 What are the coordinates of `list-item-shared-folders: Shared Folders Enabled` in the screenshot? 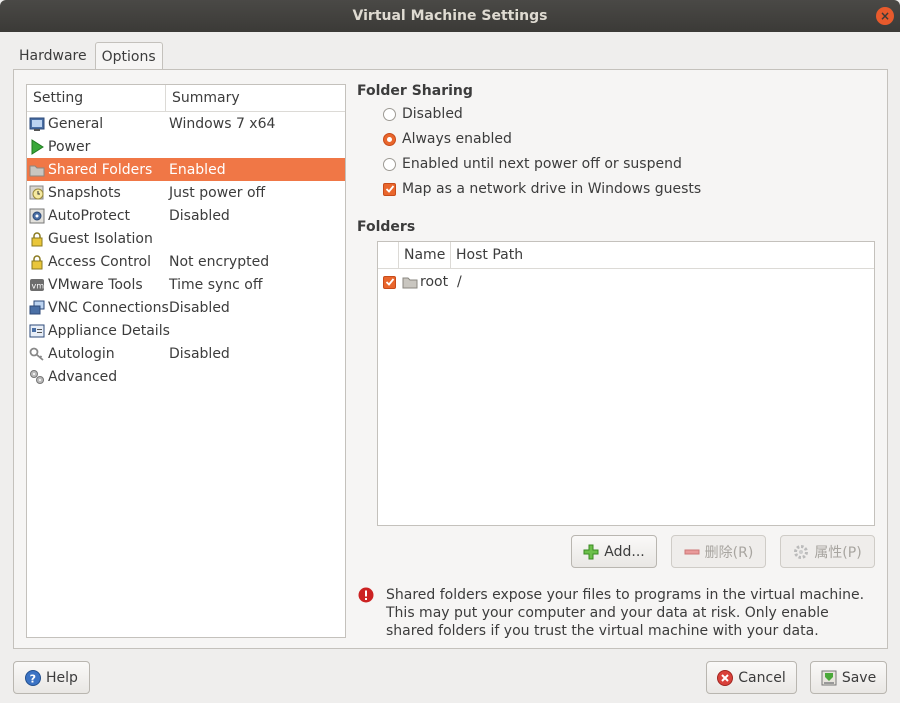 It's located at (186, 169).